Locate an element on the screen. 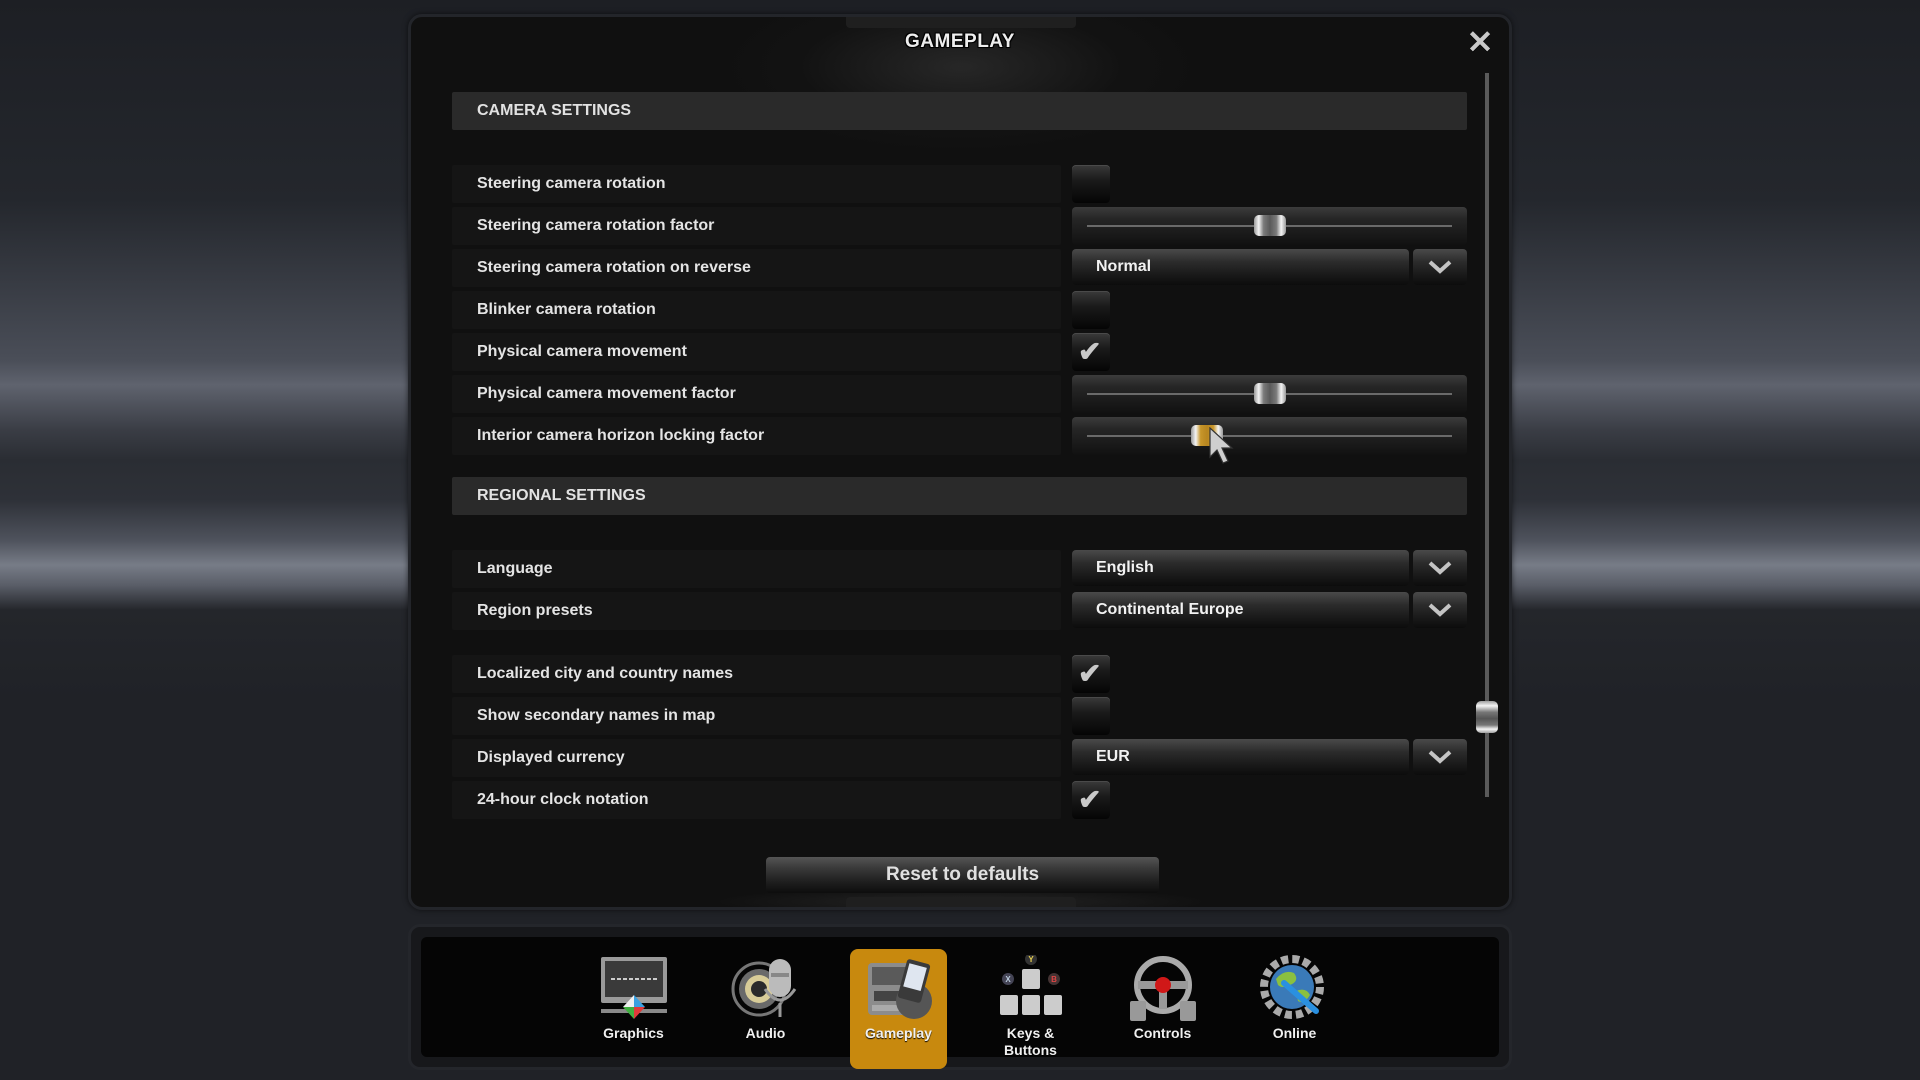  steering-camera-rotation-factor-slider is located at coordinates (1269, 226).